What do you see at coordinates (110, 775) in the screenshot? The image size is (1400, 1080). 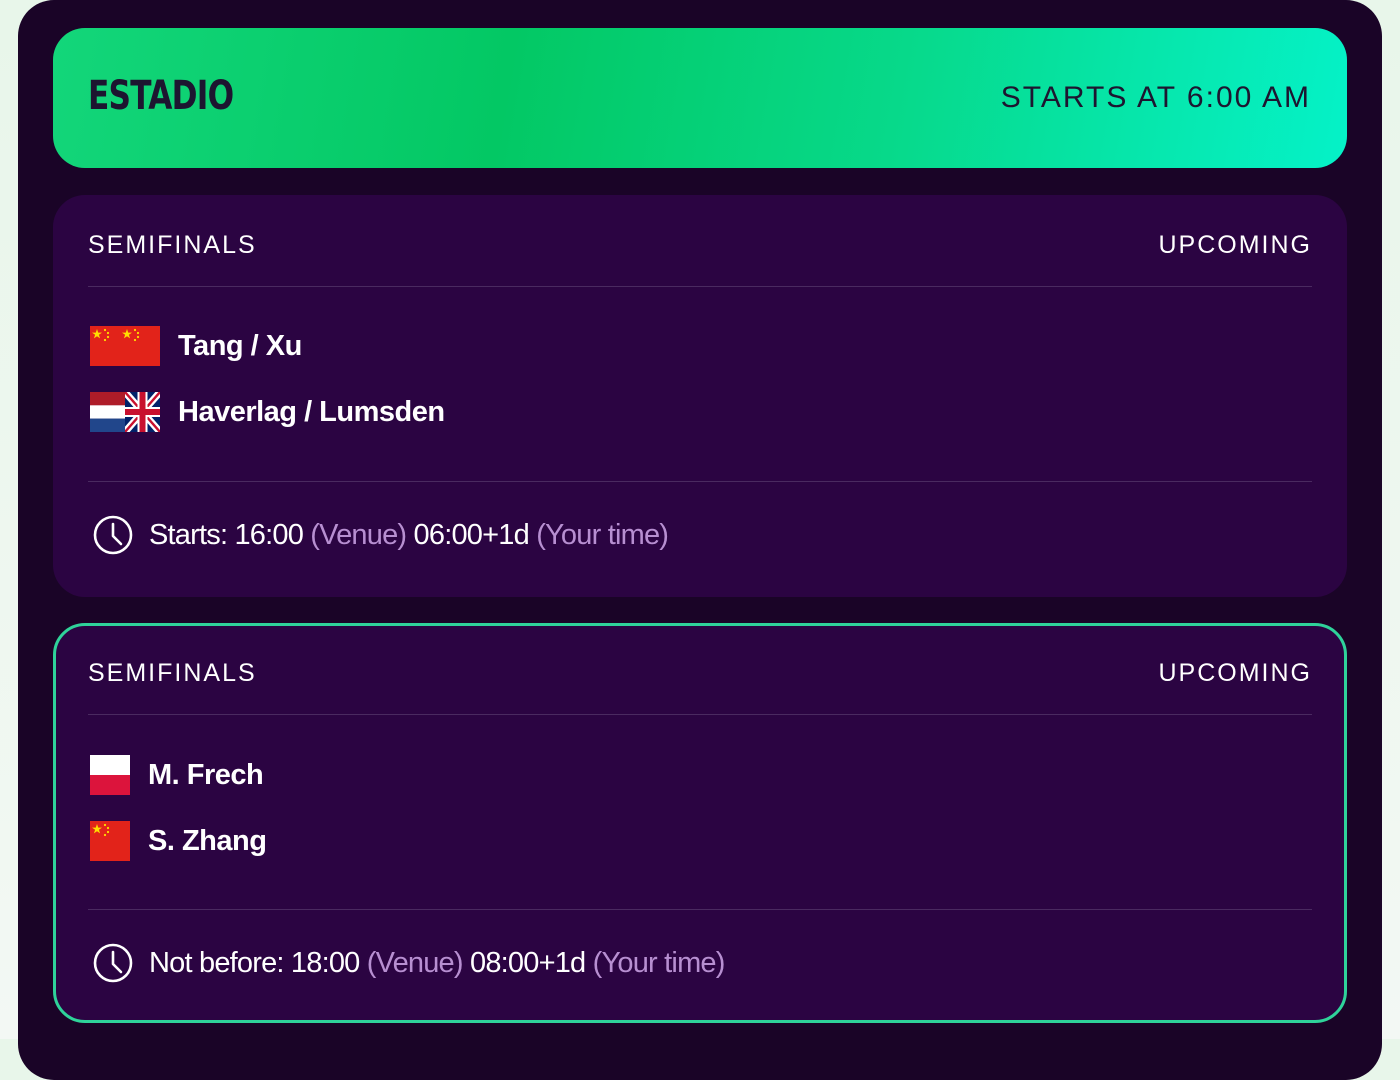 I see `poland-flag-icon` at bounding box center [110, 775].